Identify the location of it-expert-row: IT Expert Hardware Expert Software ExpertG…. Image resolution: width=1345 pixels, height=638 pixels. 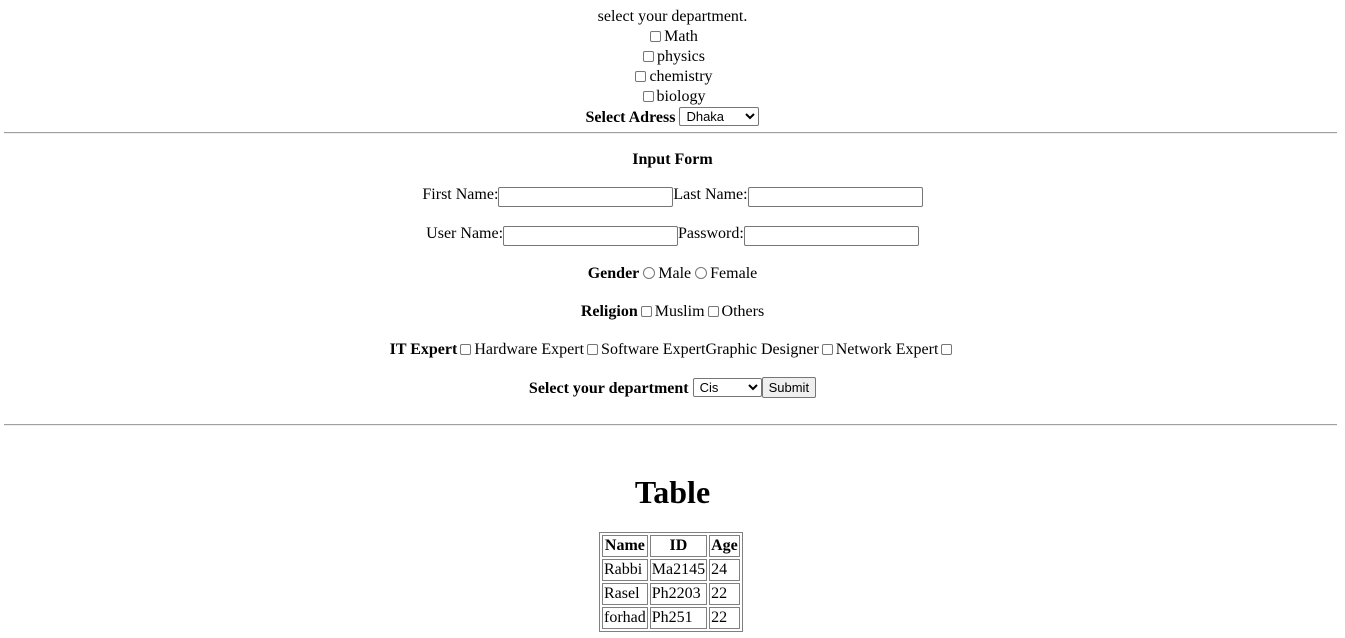
(672, 350).